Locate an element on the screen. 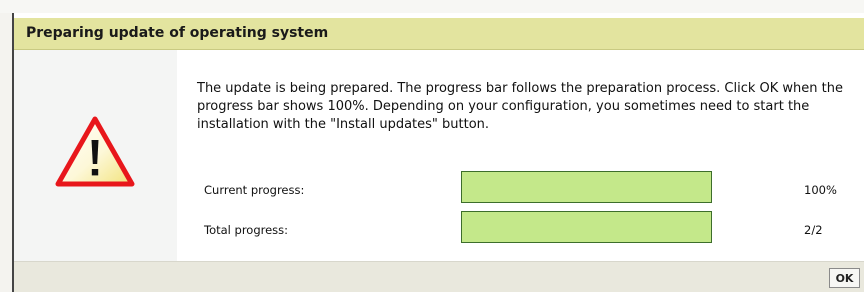 Image resolution: width=864 pixels, height=292 pixels. current-progress-value: 100% is located at coordinates (820, 190).